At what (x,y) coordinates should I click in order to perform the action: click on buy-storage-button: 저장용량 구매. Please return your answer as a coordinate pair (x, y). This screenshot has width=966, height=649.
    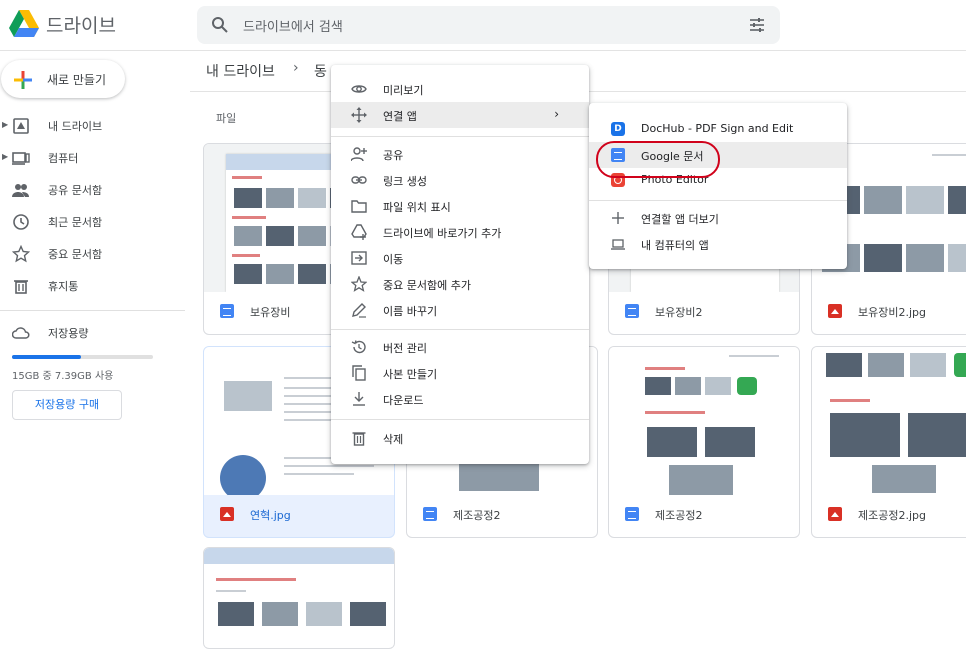
    Looking at the image, I should click on (67, 405).